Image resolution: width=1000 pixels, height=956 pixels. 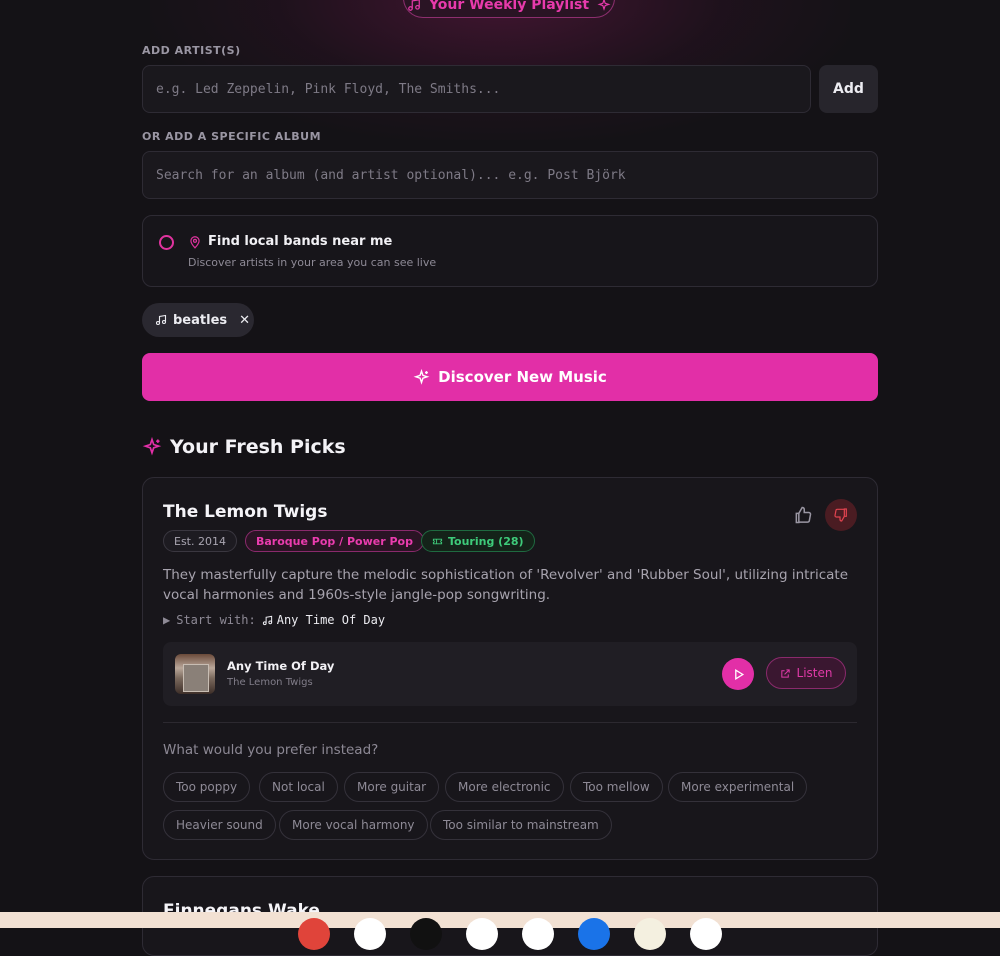 I want to click on track-preview: Any Time Of Day The Lemon Twigs Listen, so click(x=510, y=674).